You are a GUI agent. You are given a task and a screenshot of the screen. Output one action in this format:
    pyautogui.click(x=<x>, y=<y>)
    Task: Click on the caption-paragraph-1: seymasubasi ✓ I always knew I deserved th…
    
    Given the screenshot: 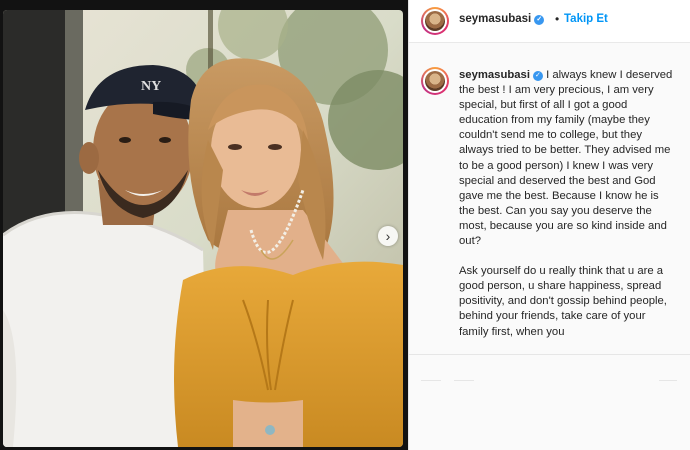 What is the action you would take?
    pyautogui.click(x=567, y=158)
    